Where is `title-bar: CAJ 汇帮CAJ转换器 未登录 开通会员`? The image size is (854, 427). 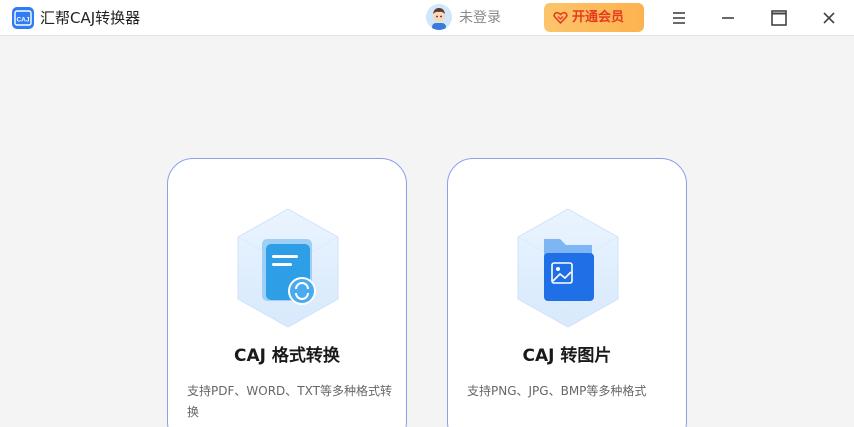
title-bar: CAJ 汇帮CAJ转换器 未登录 开通会员 is located at coordinates (427, 18).